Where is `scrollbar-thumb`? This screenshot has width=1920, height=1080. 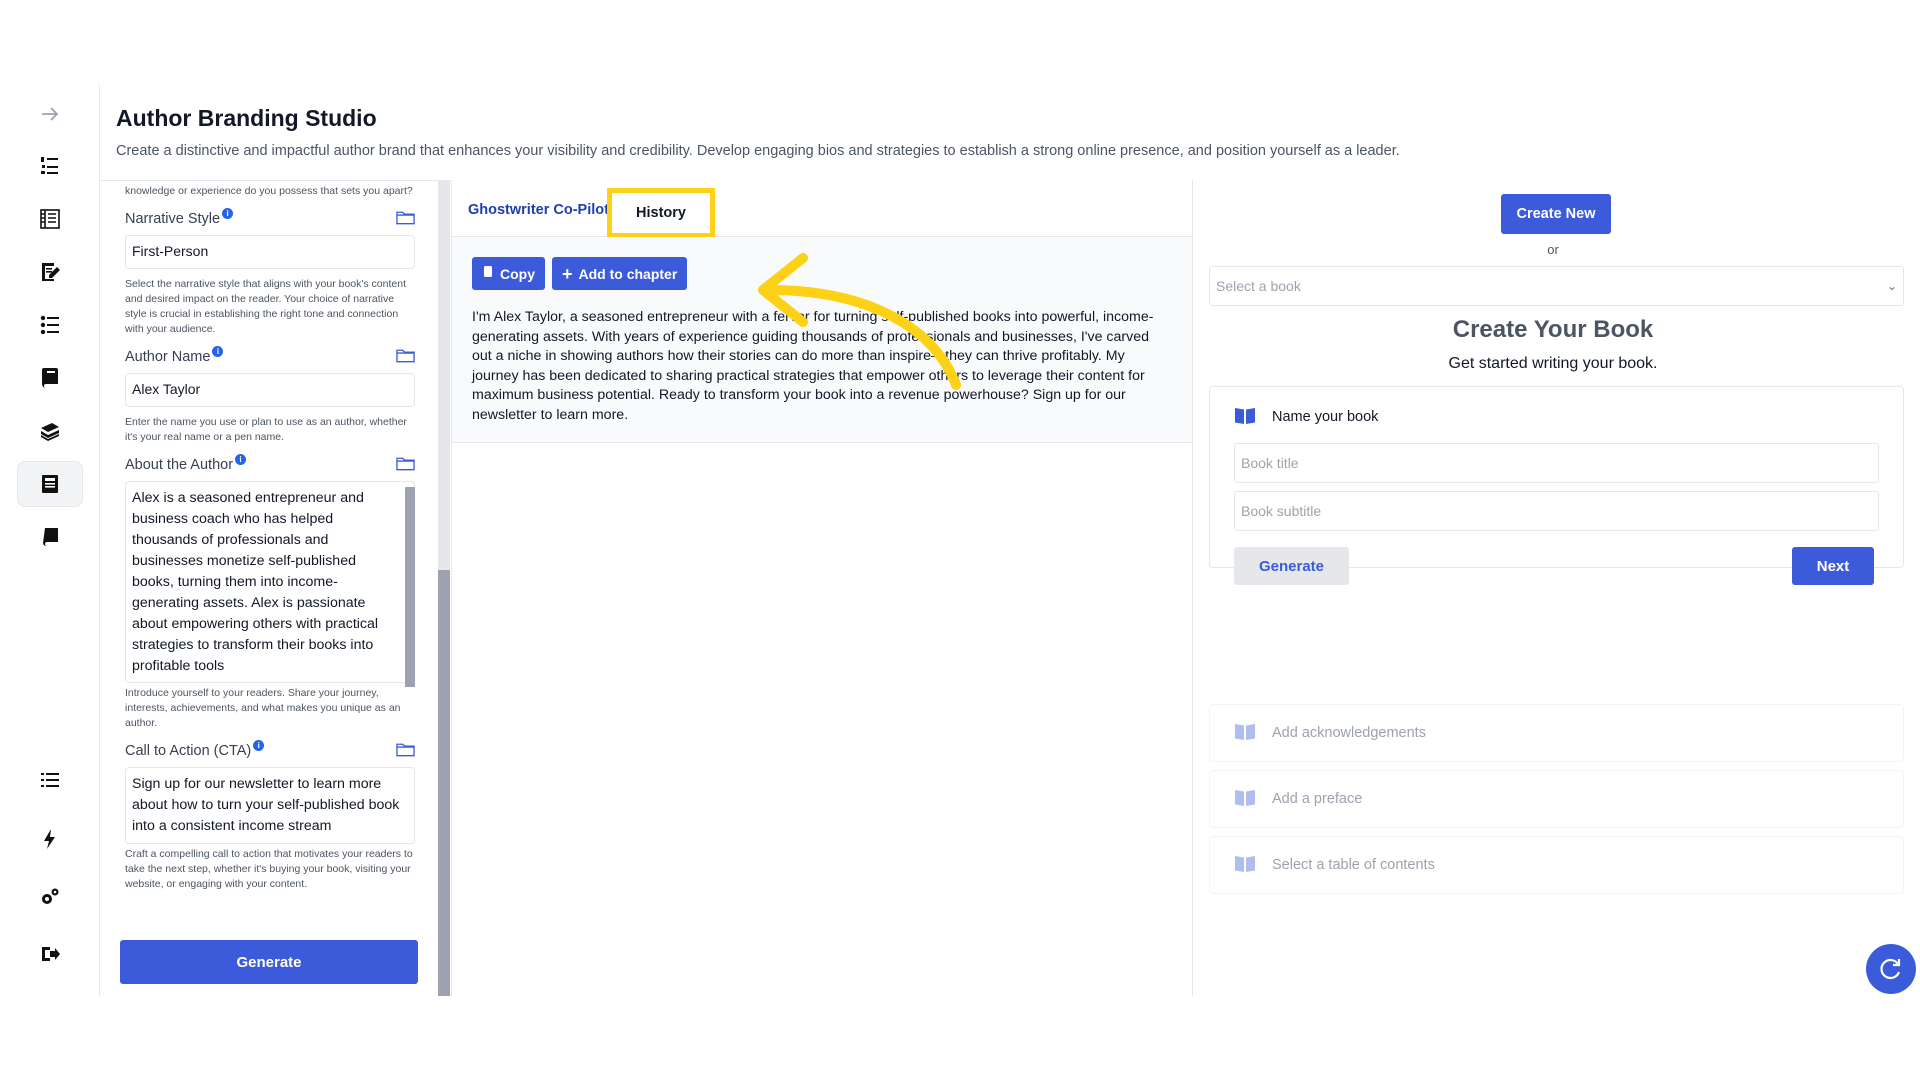
scrollbar-thumb is located at coordinates (444, 783).